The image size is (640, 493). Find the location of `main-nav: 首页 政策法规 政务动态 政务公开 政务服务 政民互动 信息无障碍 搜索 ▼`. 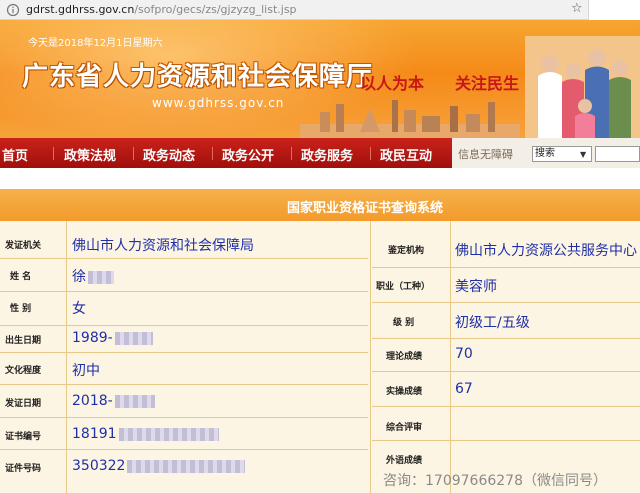

main-nav: 首页 政策法规 政务动态 政务公开 政务服务 政民互动 信息无障碍 搜索 ▼ is located at coordinates (320, 153).